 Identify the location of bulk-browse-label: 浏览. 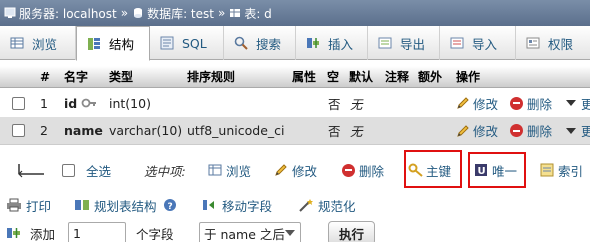
(239, 171).